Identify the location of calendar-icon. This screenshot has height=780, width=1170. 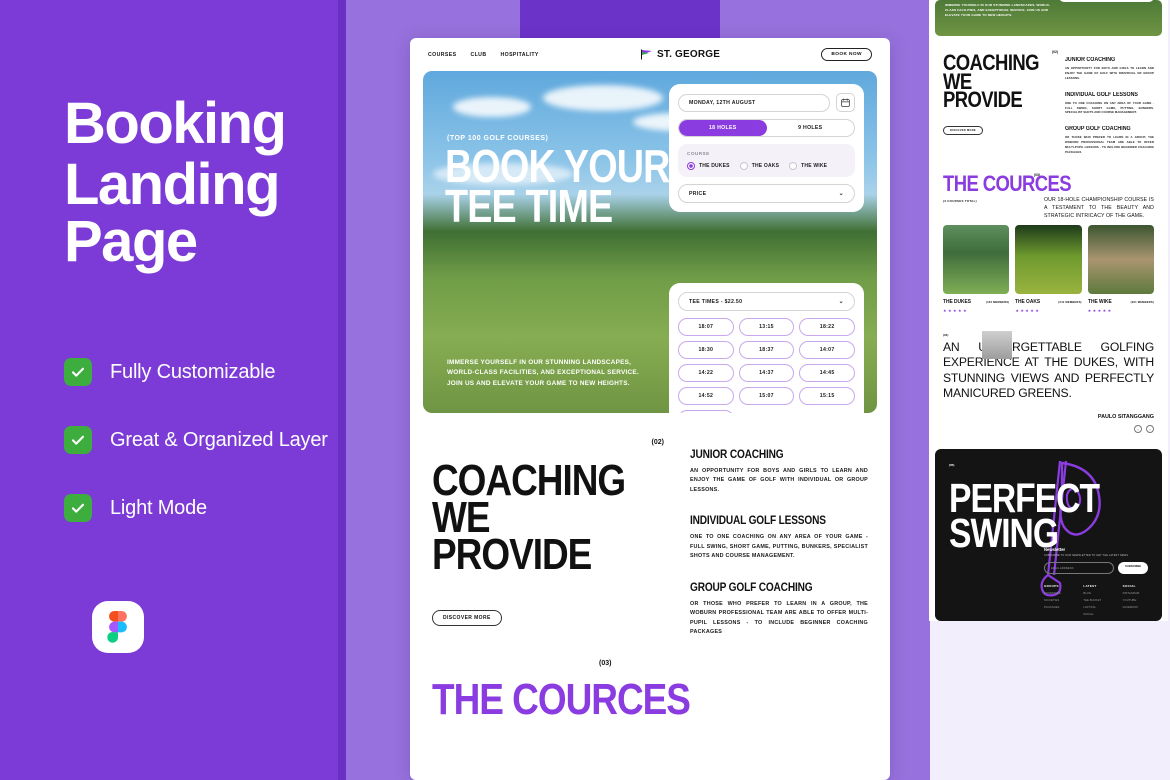
(845, 102).